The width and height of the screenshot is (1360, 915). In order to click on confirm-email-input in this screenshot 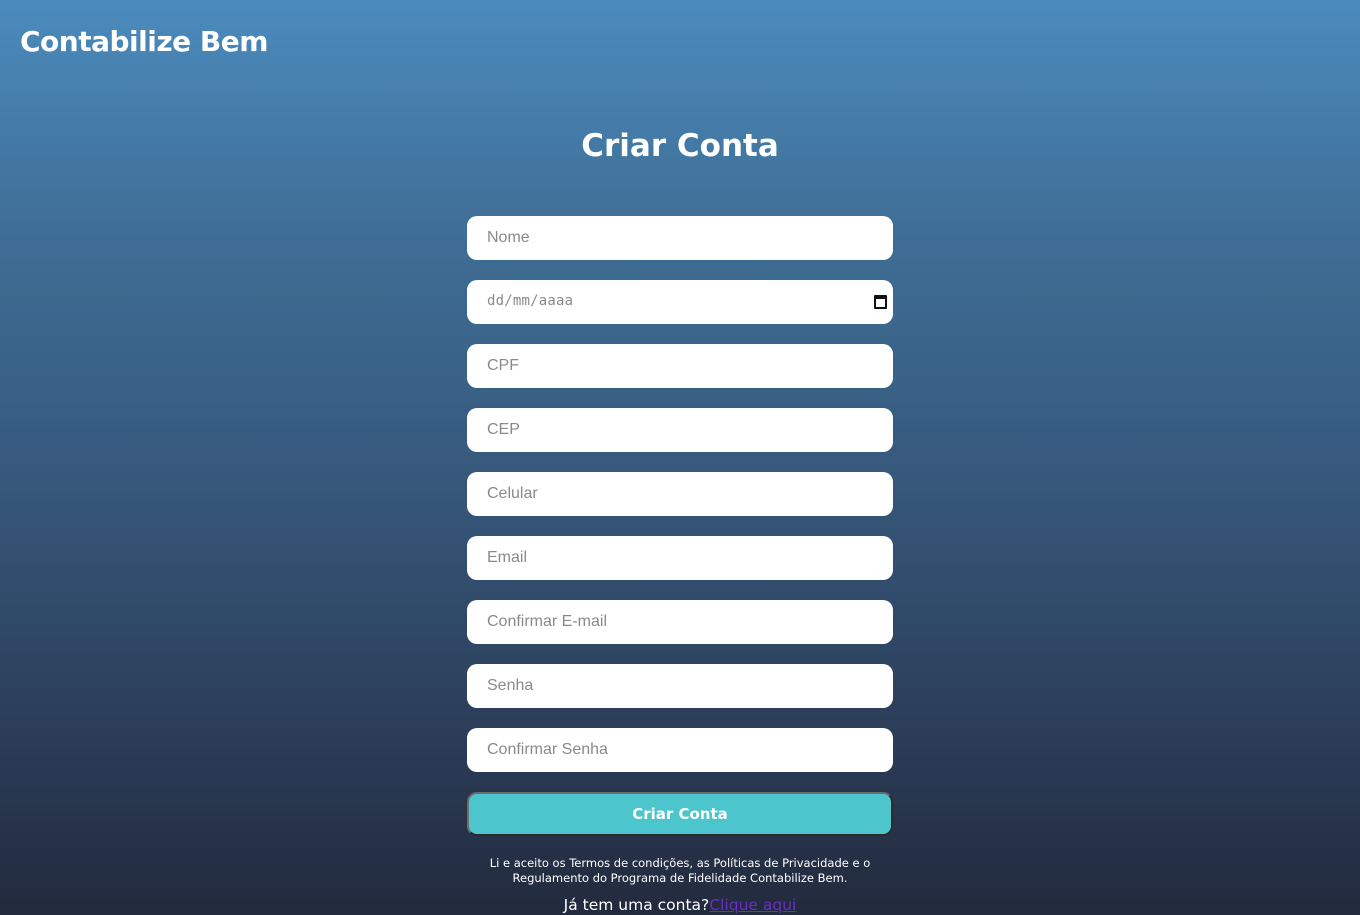, I will do `click(680, 622)`.